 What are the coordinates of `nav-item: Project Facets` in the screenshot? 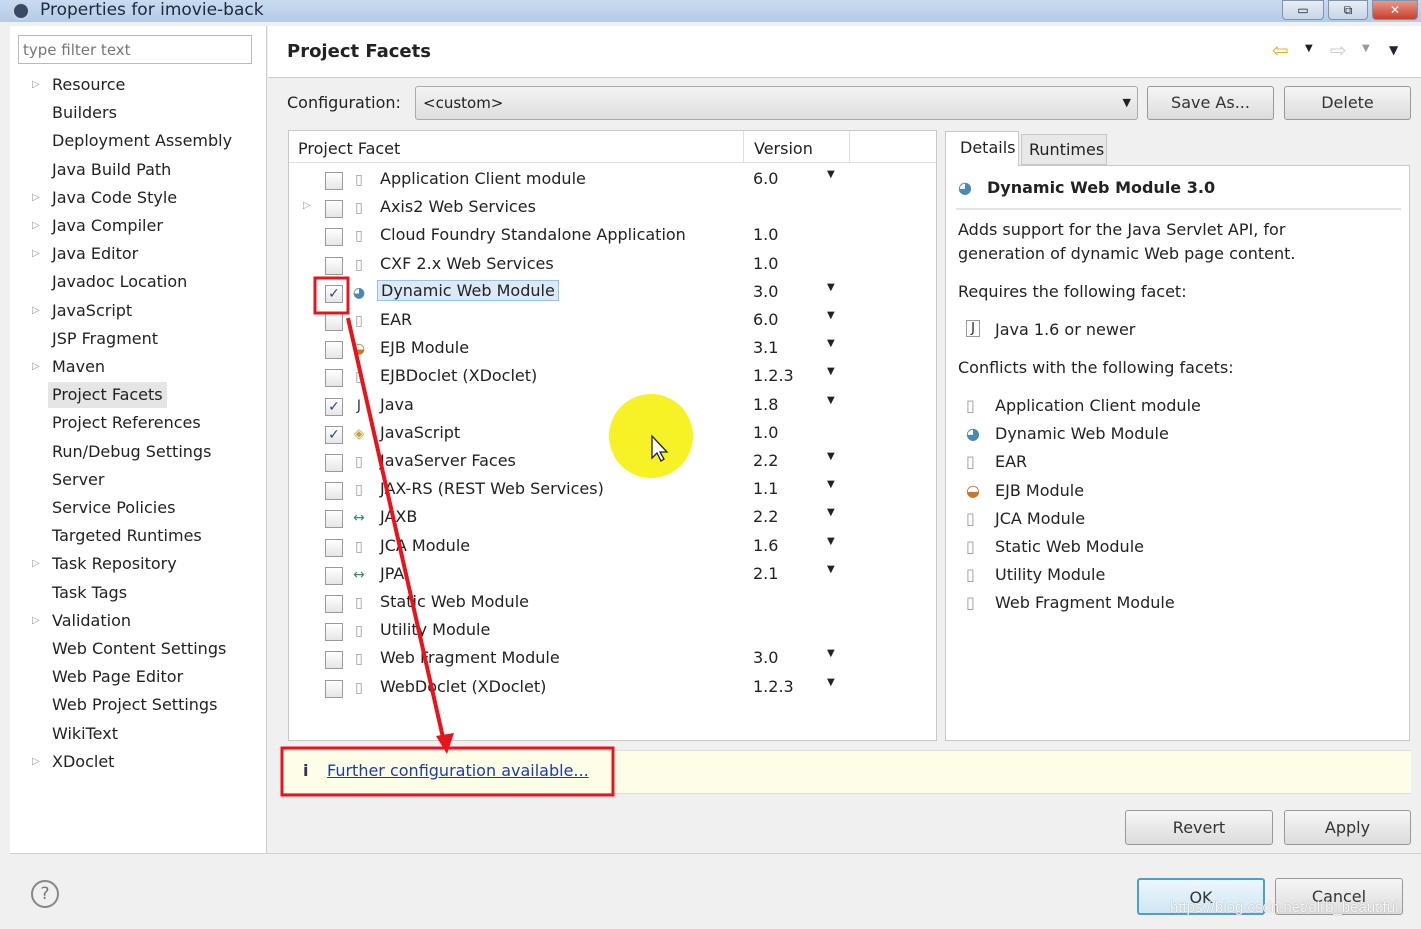 It's located at (107, 395).